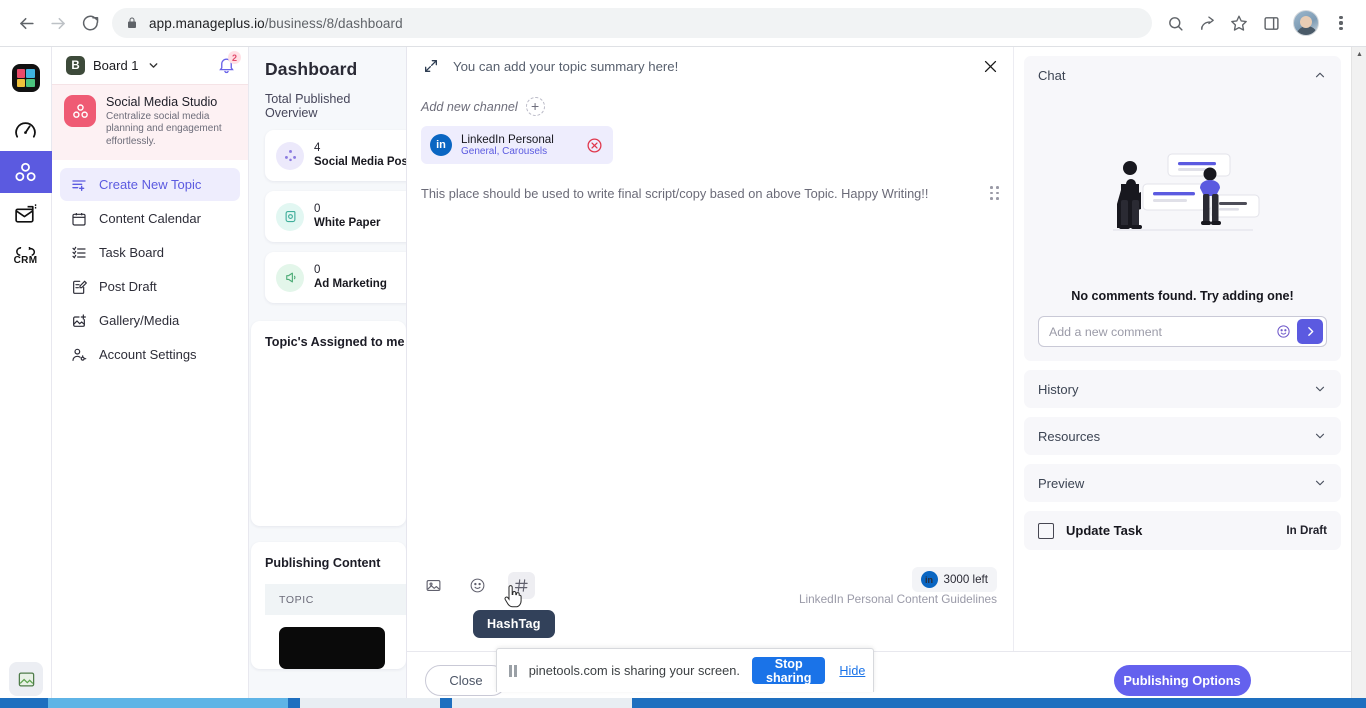  I want to click on expand-arrows-icon, so click(431, 66).